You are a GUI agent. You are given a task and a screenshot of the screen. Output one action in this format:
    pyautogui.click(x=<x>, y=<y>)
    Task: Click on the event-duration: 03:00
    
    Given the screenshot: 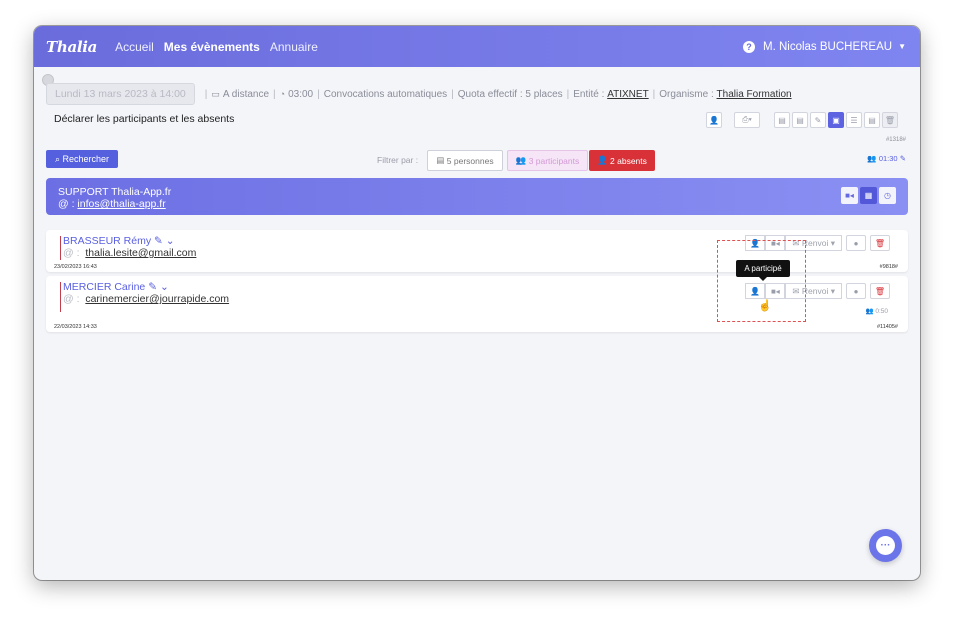 What is the action you would take?
    pyautogui.click(x=301, y=94)
    